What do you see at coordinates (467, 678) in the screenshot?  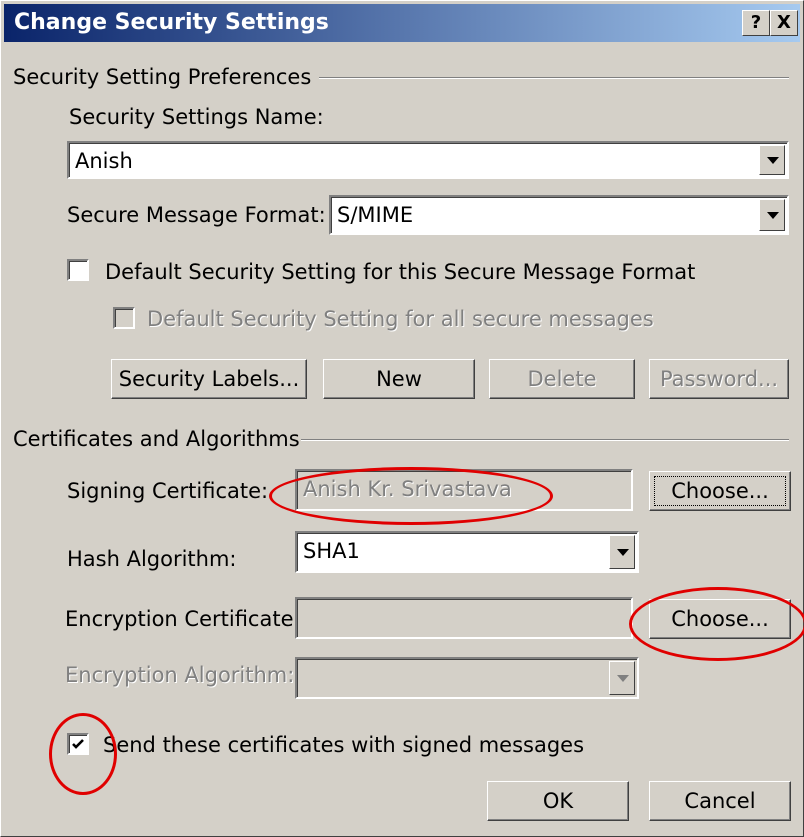 I see `encryption-algorithm-dropdown` at bounding box center [467, 678].